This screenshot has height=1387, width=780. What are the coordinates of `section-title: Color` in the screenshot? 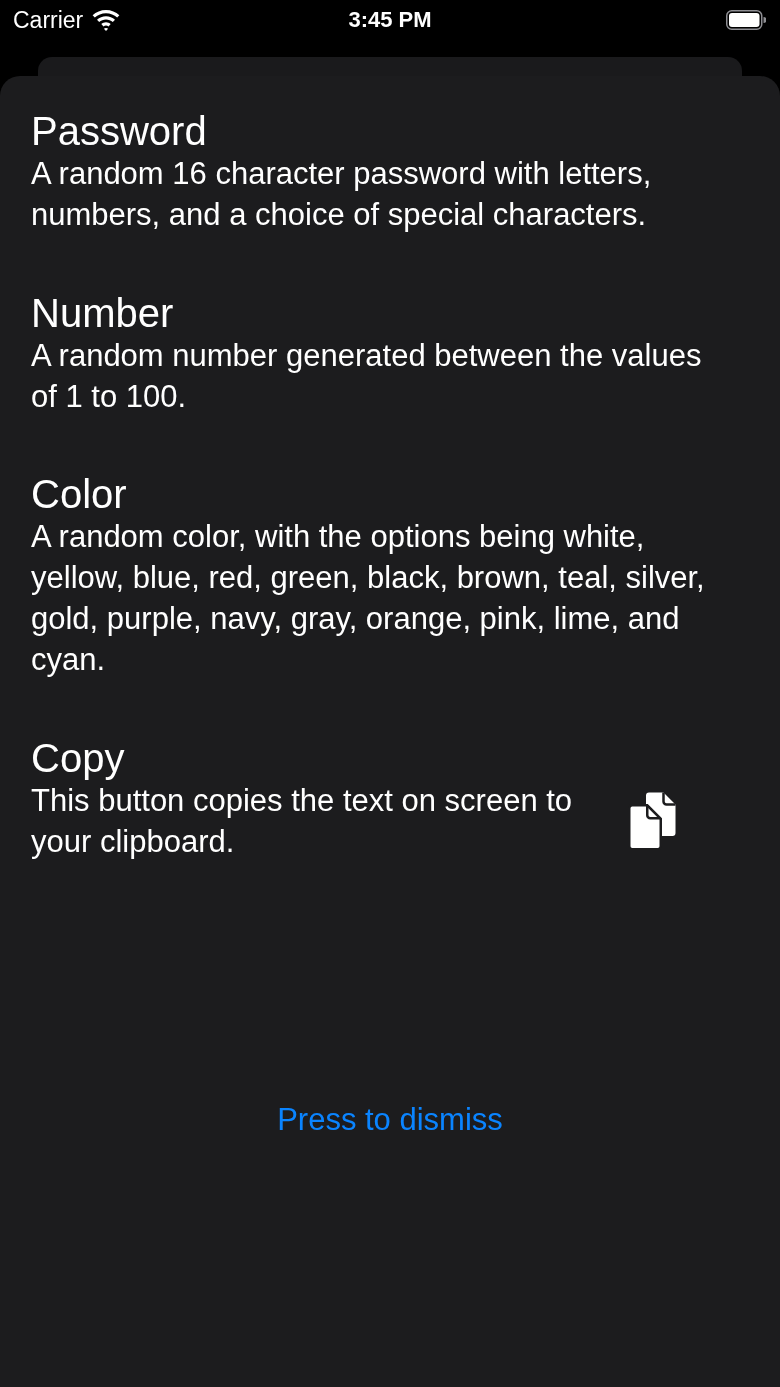 It's located at (79, 494).